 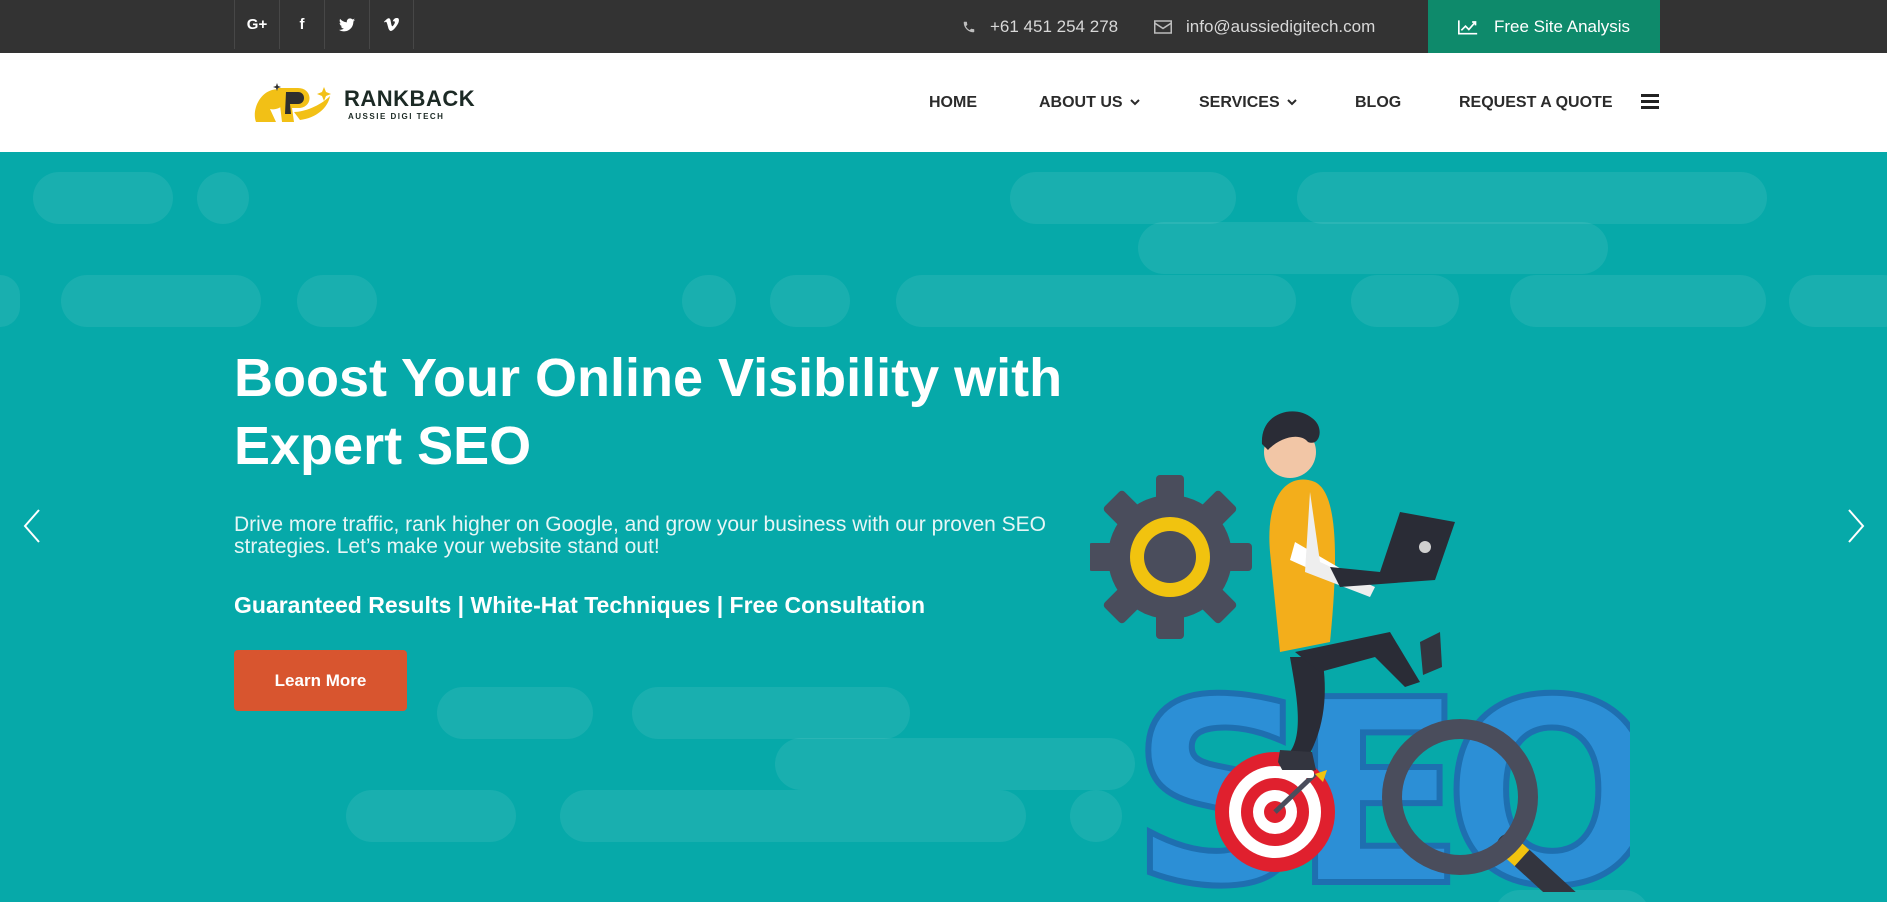 I want to click on envelope-icon, so click(x=1163, y=26).